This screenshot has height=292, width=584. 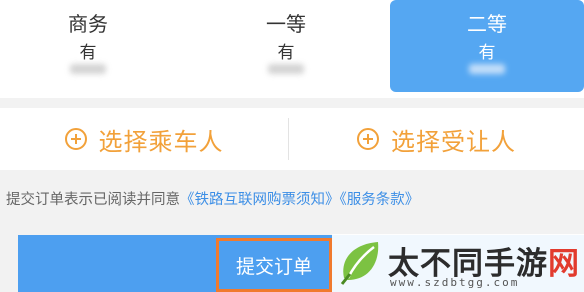 I want to click on agreement-text: 提交订单表示已阅读并同意《铁路互联网购票须知》《服务条款》, so click(x=295, y=198).